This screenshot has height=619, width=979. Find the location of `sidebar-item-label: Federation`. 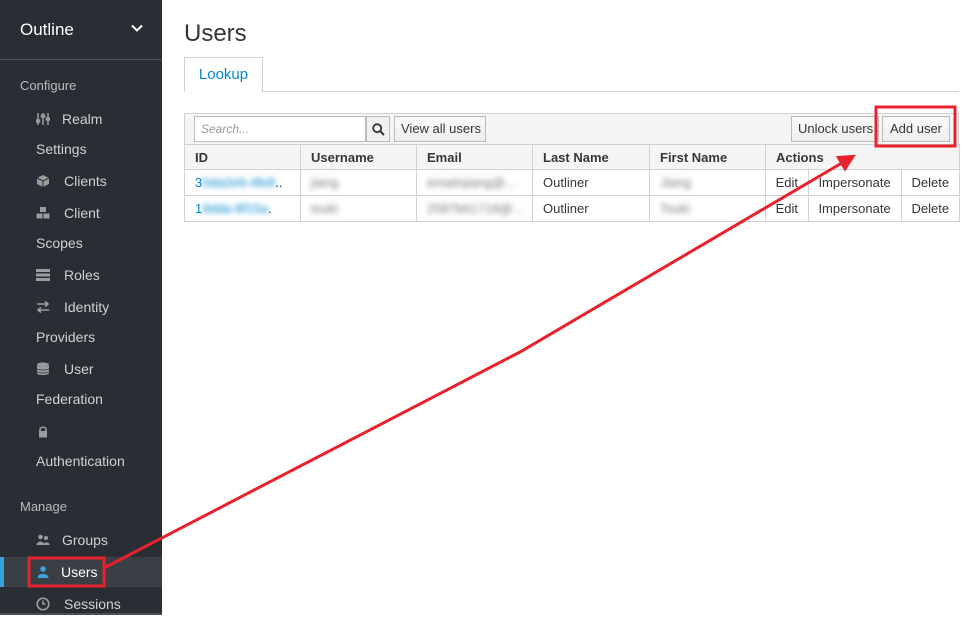

sidebar-item-label: Federation is located at coordinates (69, 399).